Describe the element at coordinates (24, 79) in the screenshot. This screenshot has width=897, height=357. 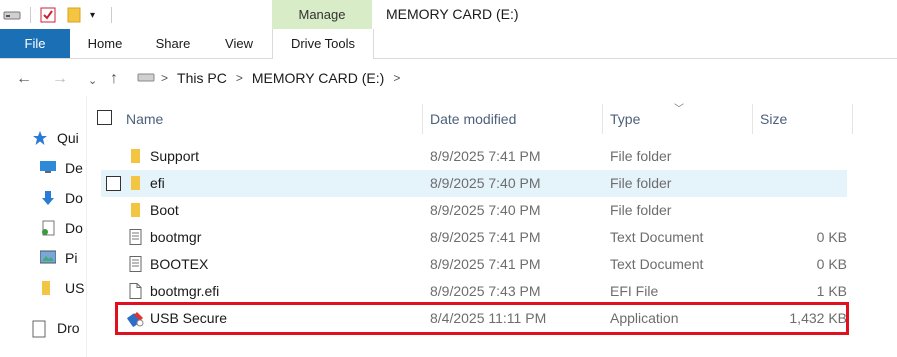
I see `back-icon: ←` at that location.